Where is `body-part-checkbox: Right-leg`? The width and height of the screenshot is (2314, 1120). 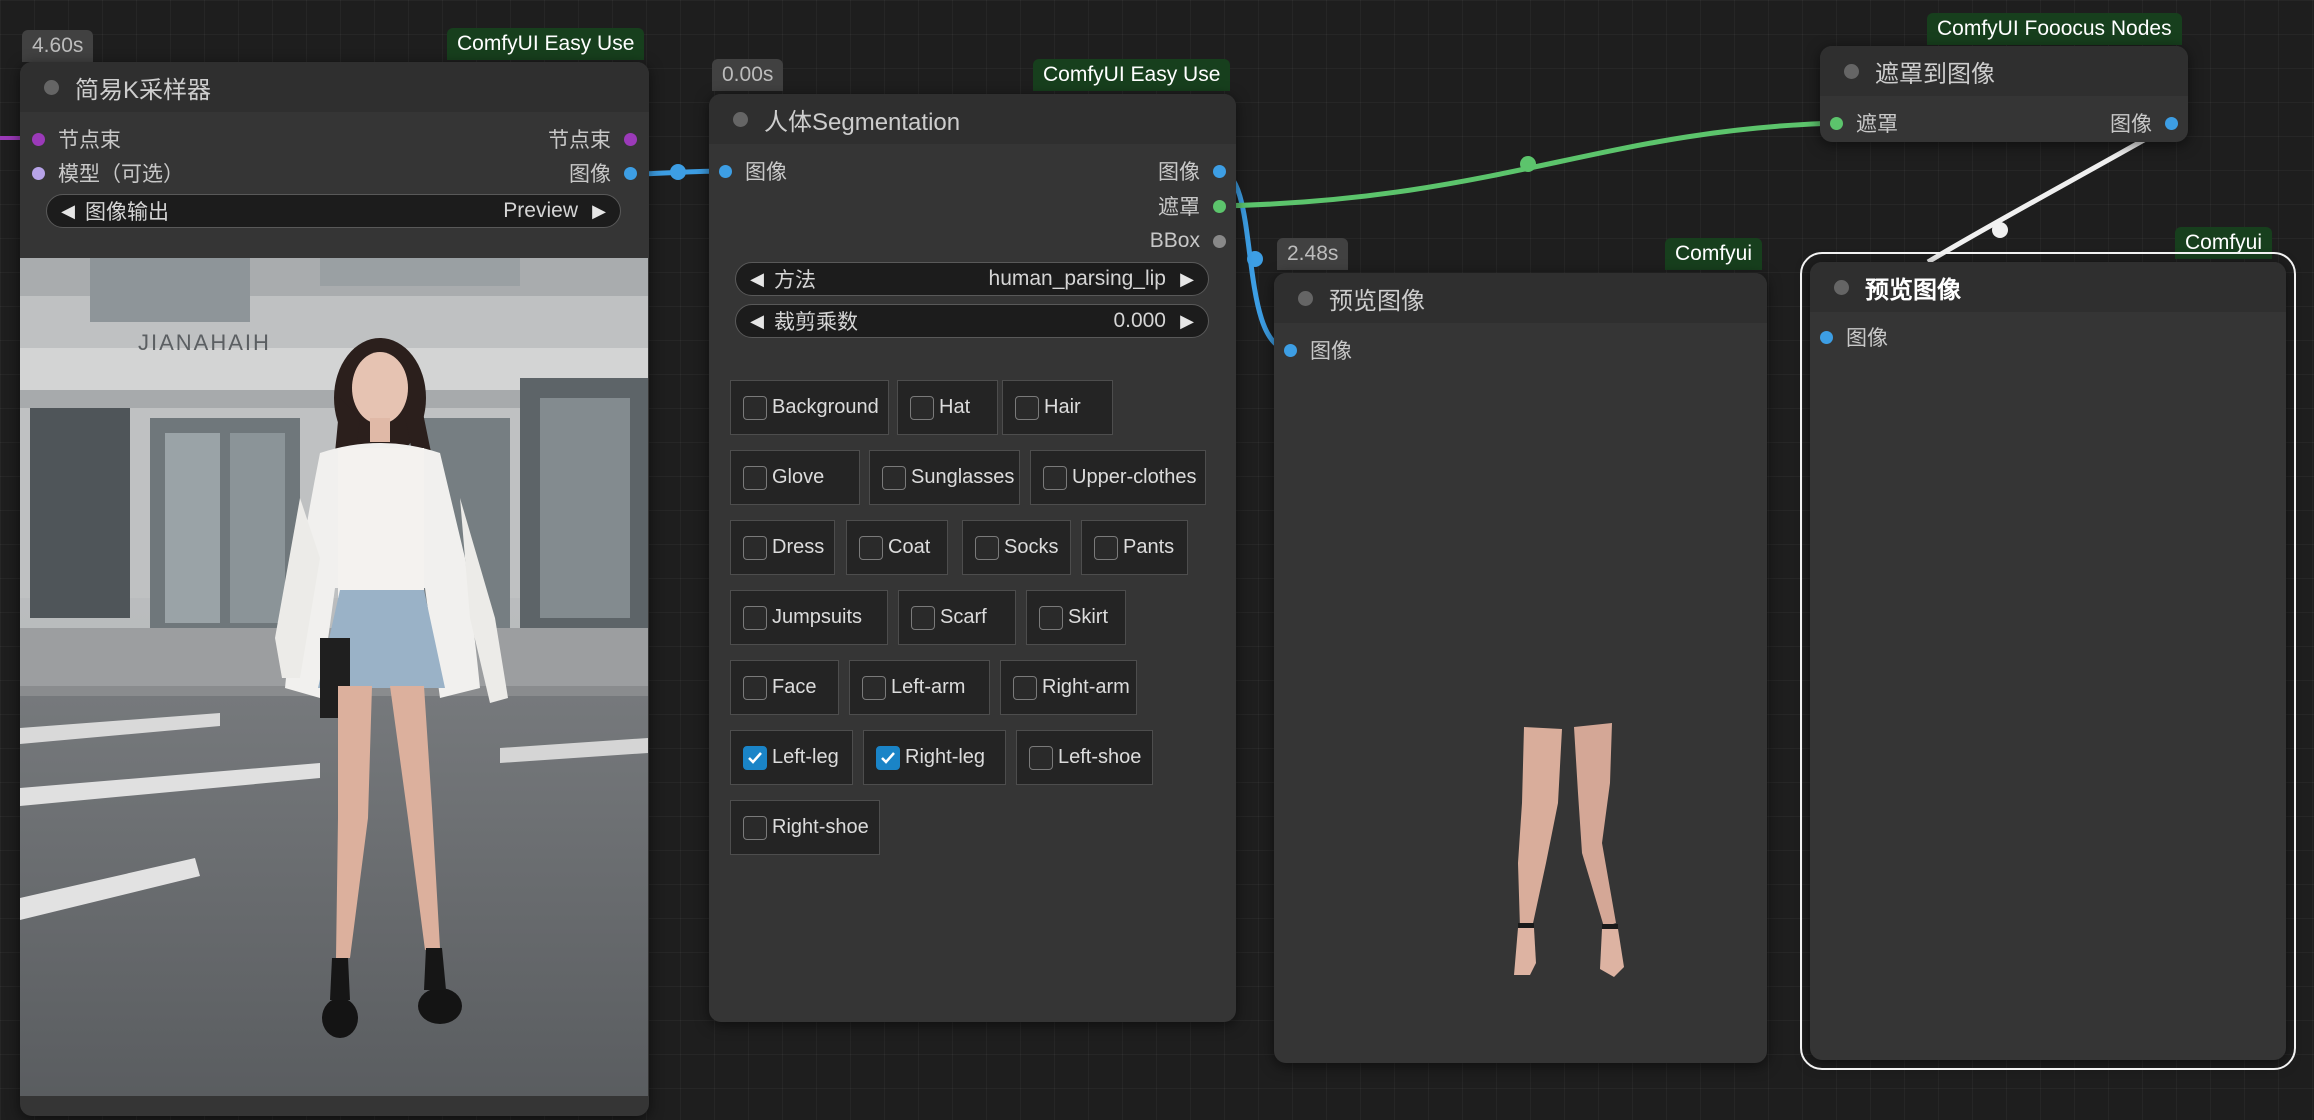 body-part-checkbox: Right-leg is located at coordinates (934, 757).